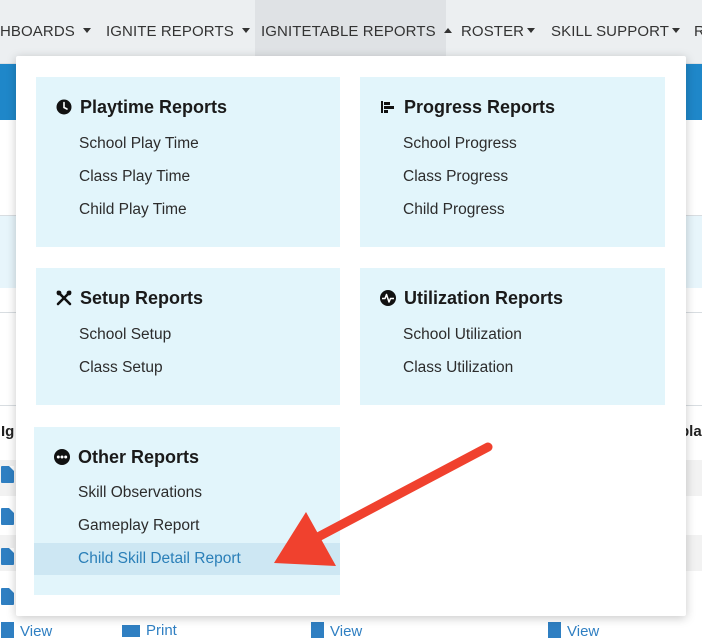  What do you see at coordinates (133, 210) in the screenshot?
I see `child-play-time-link: Child Play Time` at bounding box center [133, 210].